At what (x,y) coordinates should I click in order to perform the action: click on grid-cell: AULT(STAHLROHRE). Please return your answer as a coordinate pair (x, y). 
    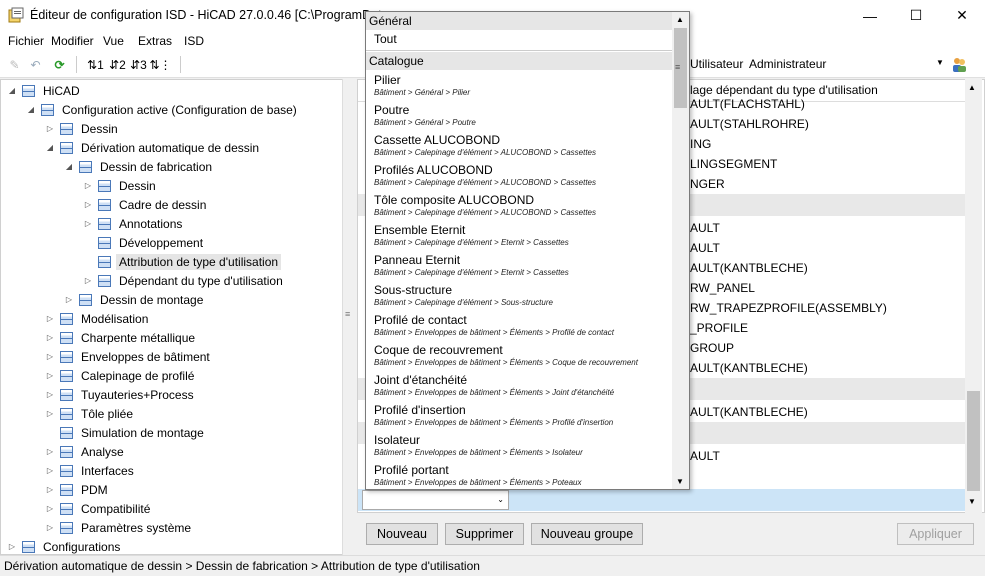
    Looking at the image, I should click on (827, 124).